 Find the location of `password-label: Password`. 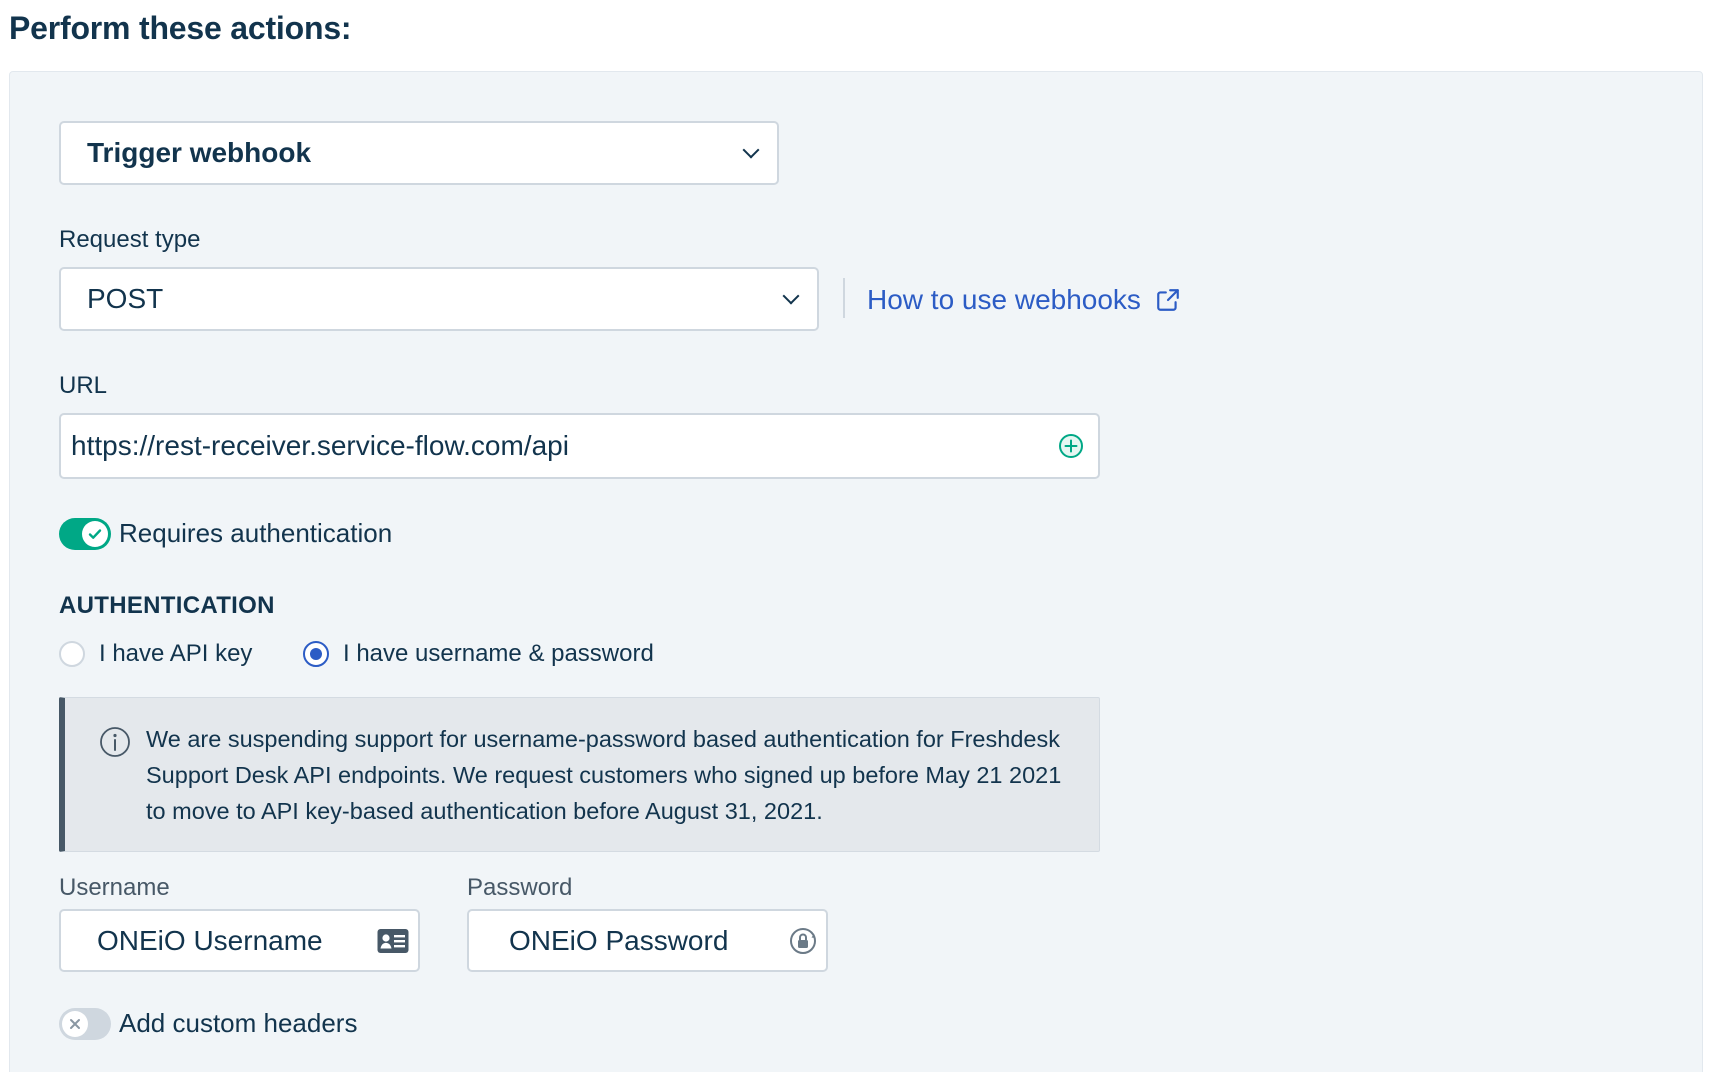

password-label: Password is located at coordinates (520, 887).